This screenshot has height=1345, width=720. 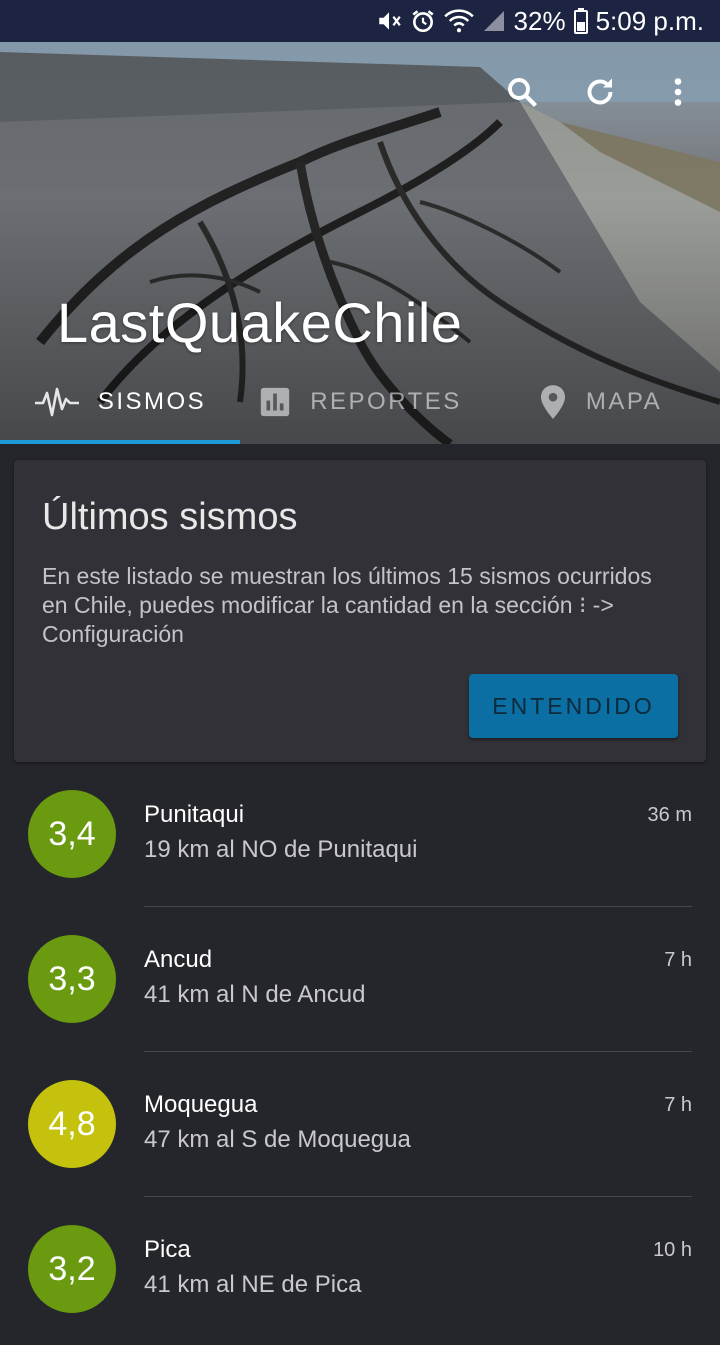 What do you see at coordinates (573, 706) in the screenshot?
I see `entendido-button: ENTENDIDO` at bounding box center [573, 706].